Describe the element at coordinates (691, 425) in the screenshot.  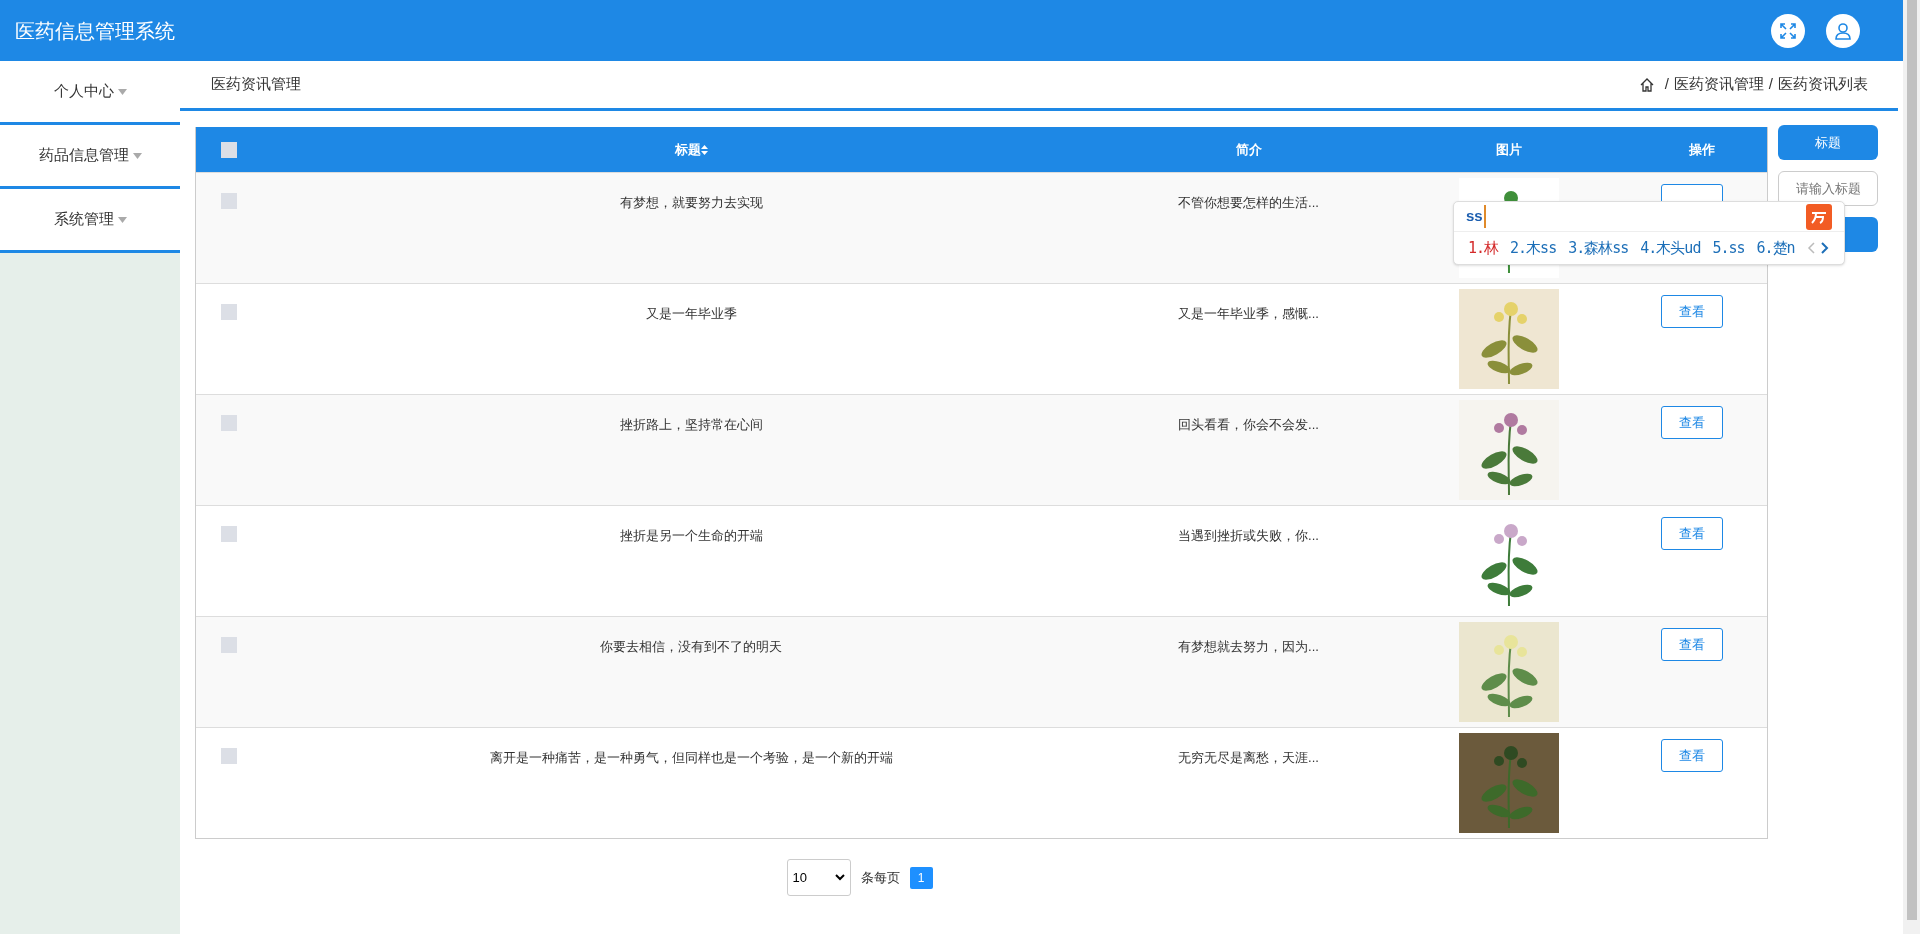
I see `title-cell-text: 挫折路上，坚持常在心间` at that location.